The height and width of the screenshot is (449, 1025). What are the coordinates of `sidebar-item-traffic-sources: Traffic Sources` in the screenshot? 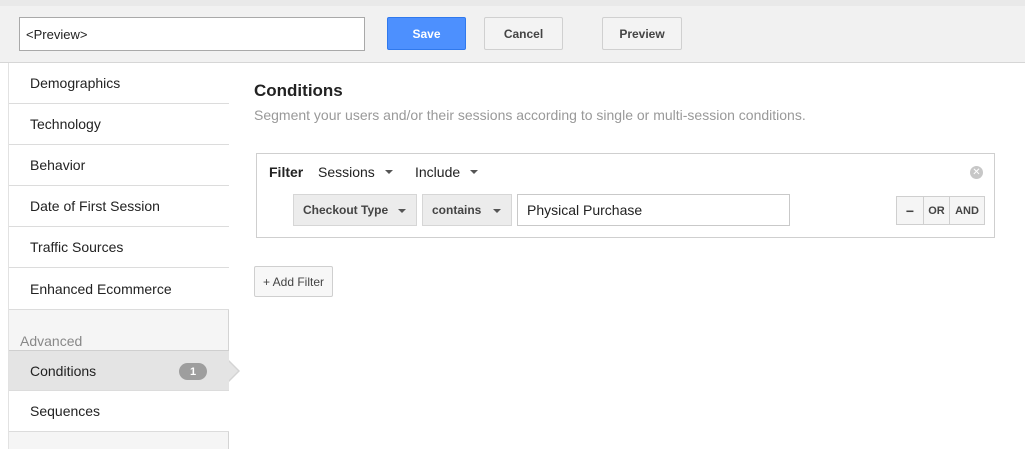 It's located at (119, 247).